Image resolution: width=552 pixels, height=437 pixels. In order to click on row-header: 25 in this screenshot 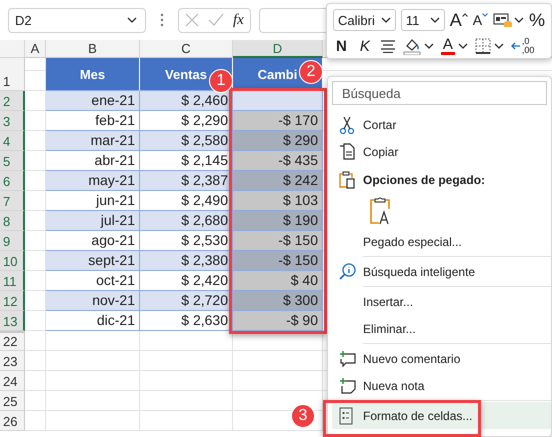, I will do `click(12, 401)`.